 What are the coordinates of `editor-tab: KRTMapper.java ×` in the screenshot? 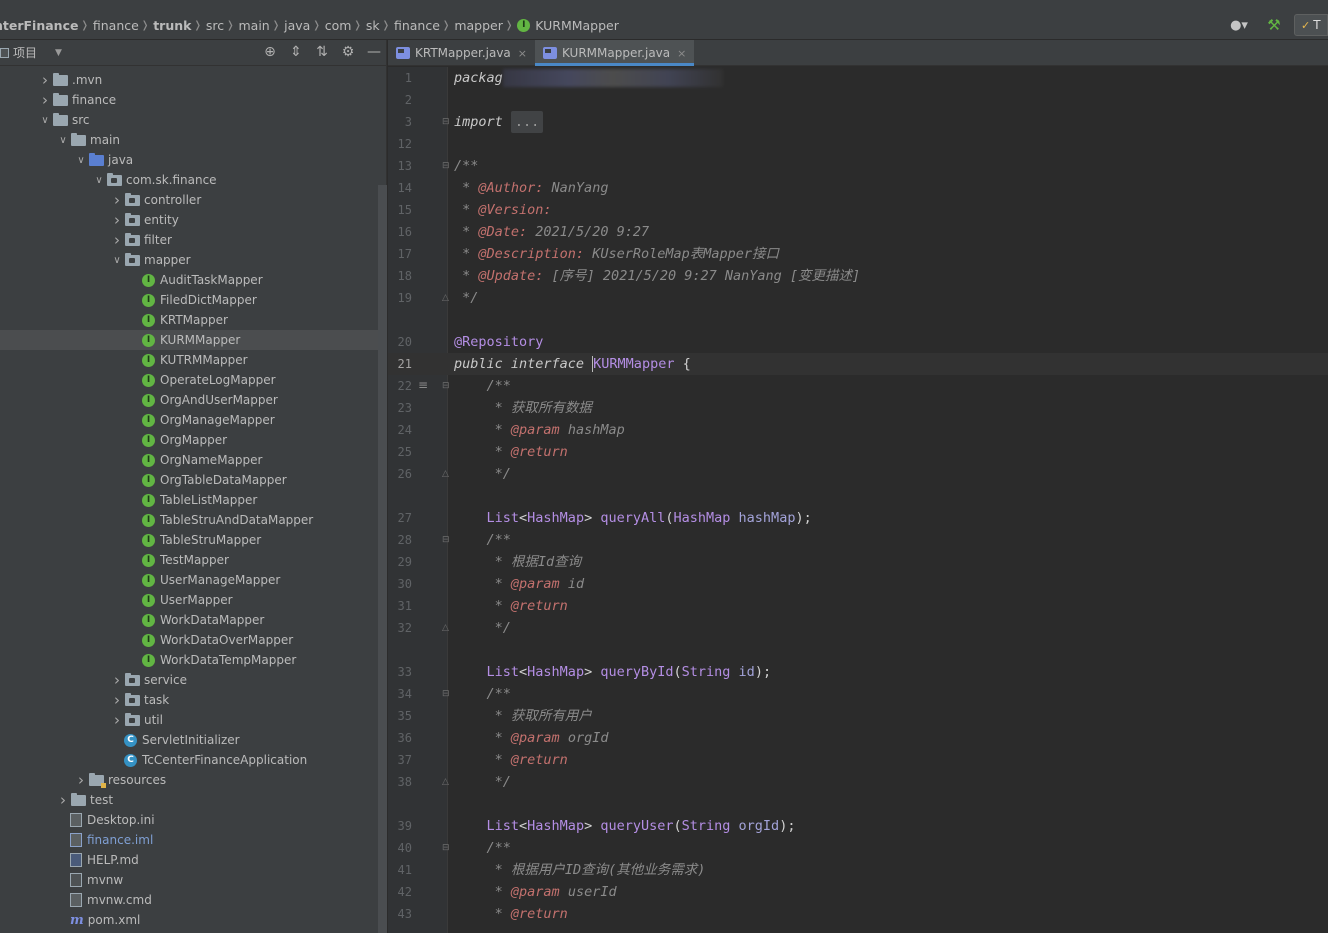 It's located at (461, 53).